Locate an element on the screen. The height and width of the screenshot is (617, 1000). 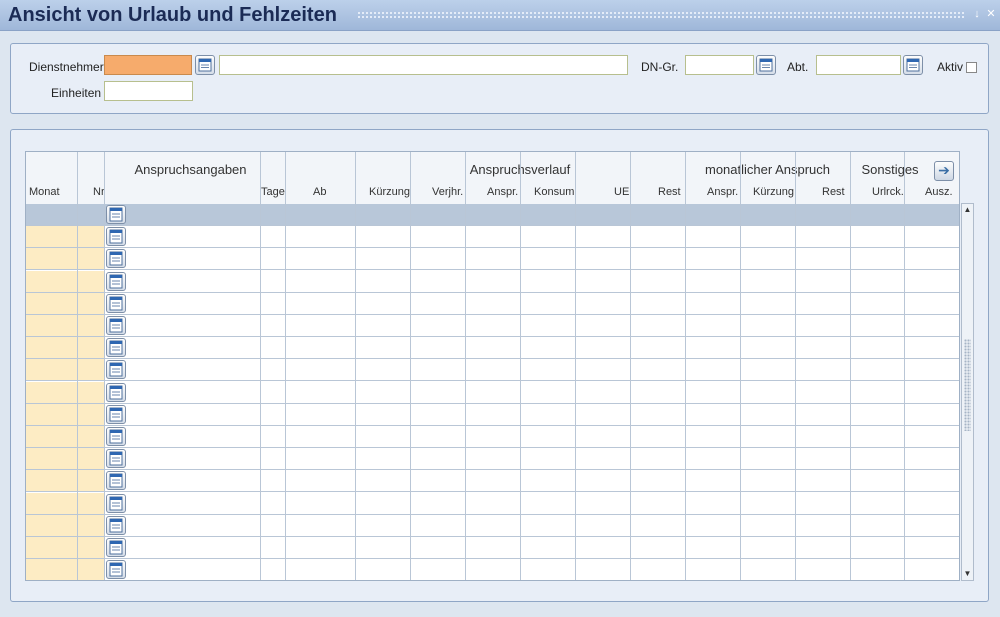
column-header: Urlrck. is located at coordinates (888, 192).